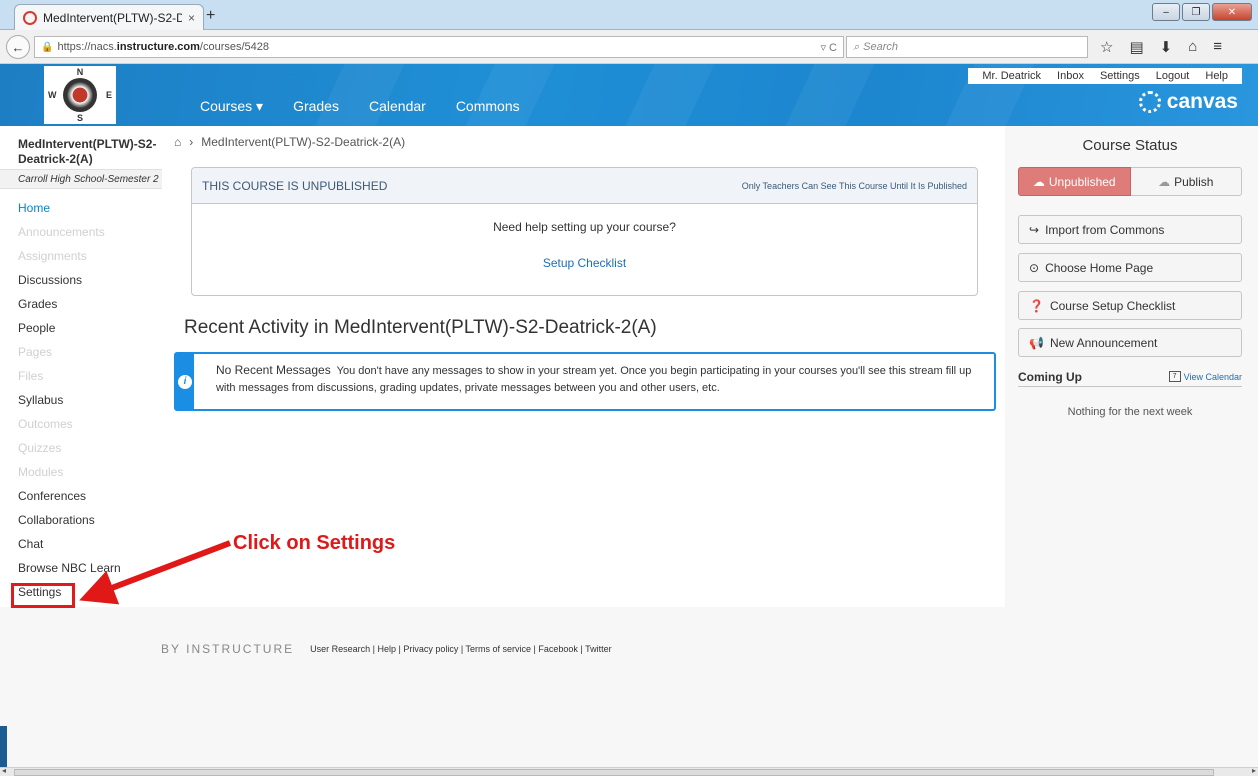 The height and width of the screenshot is (776, 1258). I want to click on tab-close-icon: ×, so click(191, 18).